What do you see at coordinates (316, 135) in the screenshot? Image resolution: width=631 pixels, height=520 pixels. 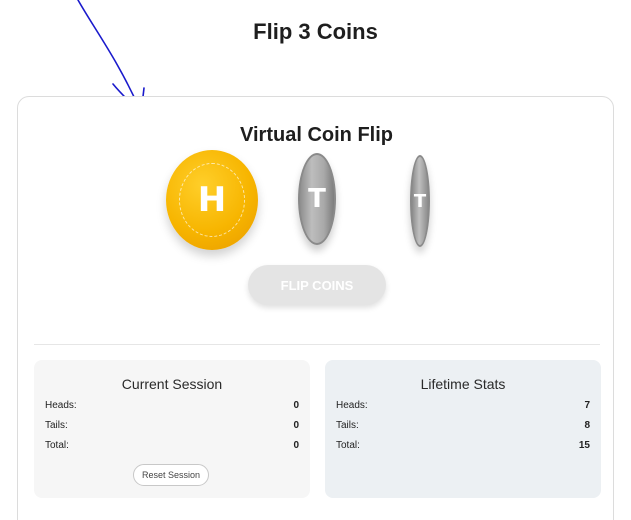 I see `card-title: Virtual Coin Flip` at bounding box center [316, 135].